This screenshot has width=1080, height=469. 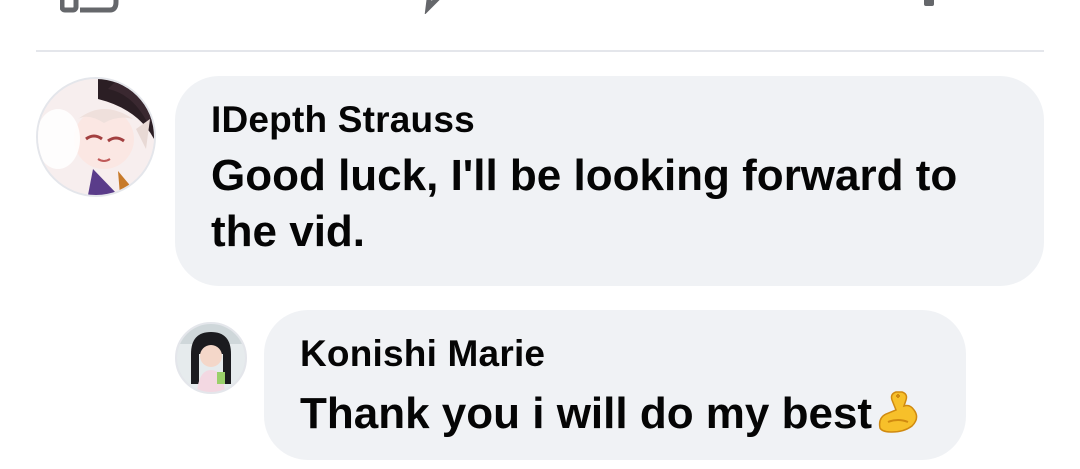 I want to click on flexed-biceps-emoji-icon, so click(x=897, y=418).